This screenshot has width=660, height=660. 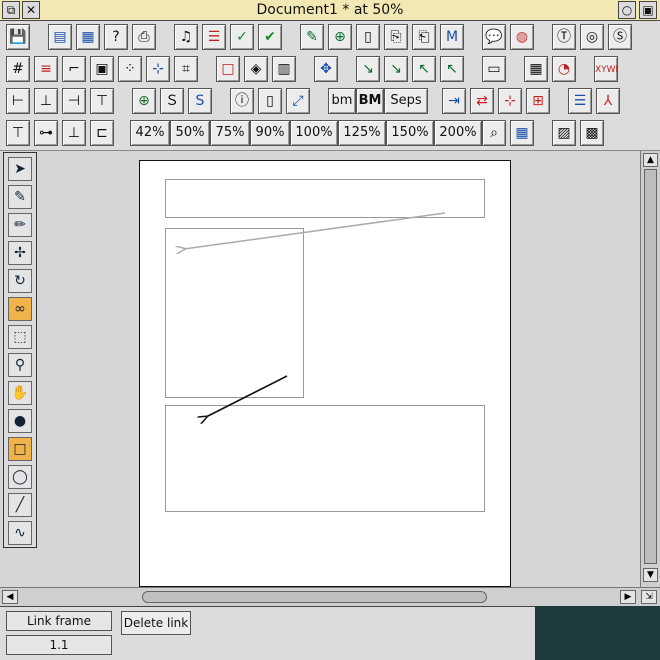 What do you see at coordinates (60, 37) in the screenshot?
I see `save-as-icon: ▤` at bounding box center [60, 37].